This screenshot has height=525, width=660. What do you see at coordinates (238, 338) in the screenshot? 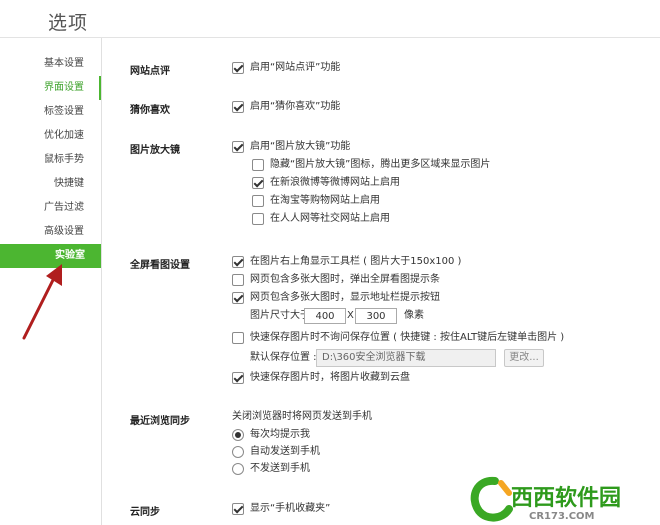
I see `quick-save-checkbox` at bounding box center [238, 338].